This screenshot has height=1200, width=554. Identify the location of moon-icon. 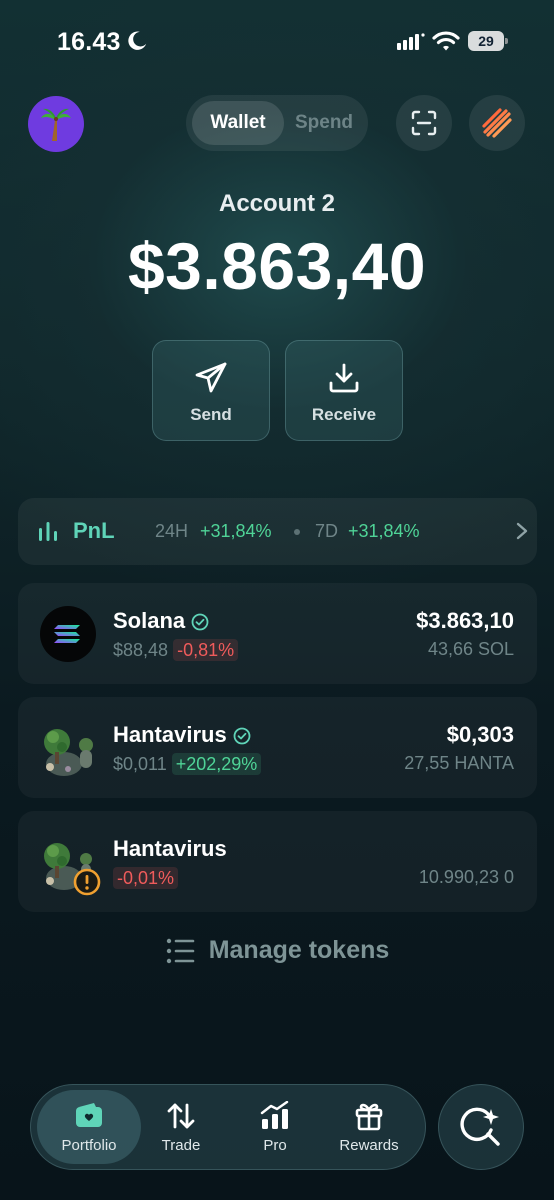
(137, 40).